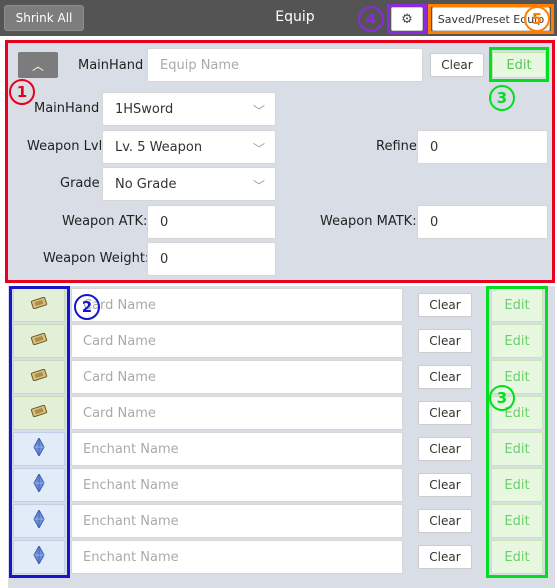 The height and width of the screenshot is (588, 557). What do you see at coordinates (39, 432) in the screenshot?
I see `highlight-slot-icons` at bounding box center [39, 432].